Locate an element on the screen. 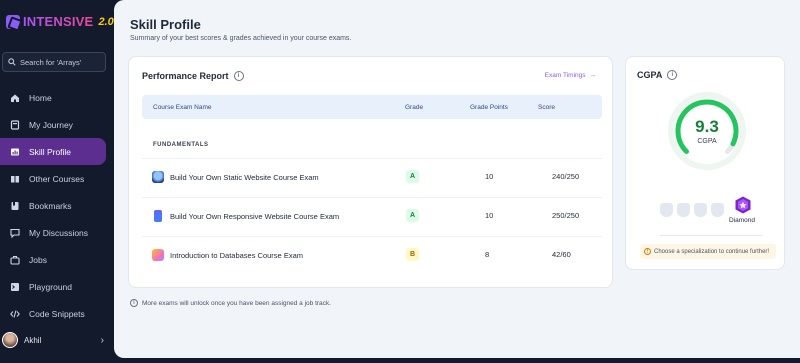  column-header-score: Score is located at coordinates (546, 107).